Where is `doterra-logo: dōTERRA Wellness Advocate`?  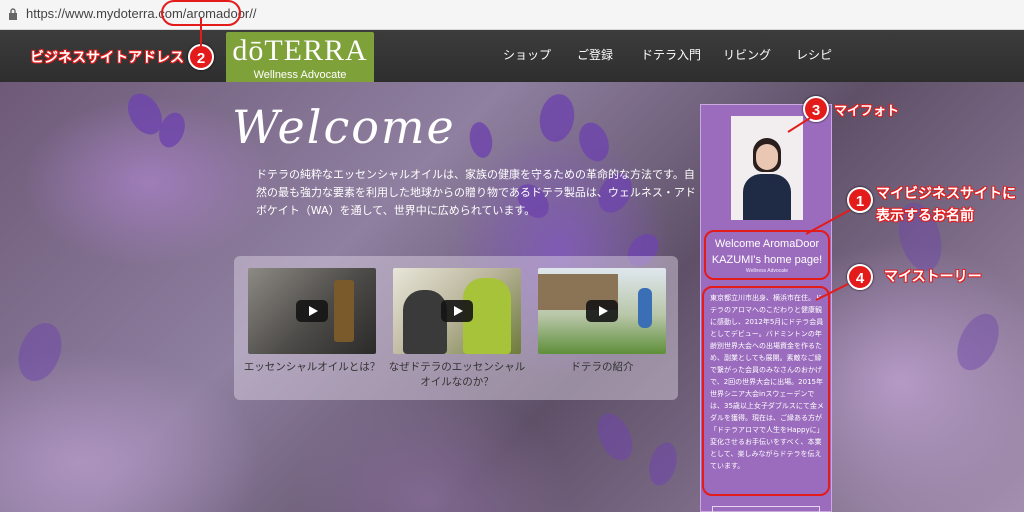
doterra-logo: dōTERRA Wellness Advocate is located at coordinates (300, 59).